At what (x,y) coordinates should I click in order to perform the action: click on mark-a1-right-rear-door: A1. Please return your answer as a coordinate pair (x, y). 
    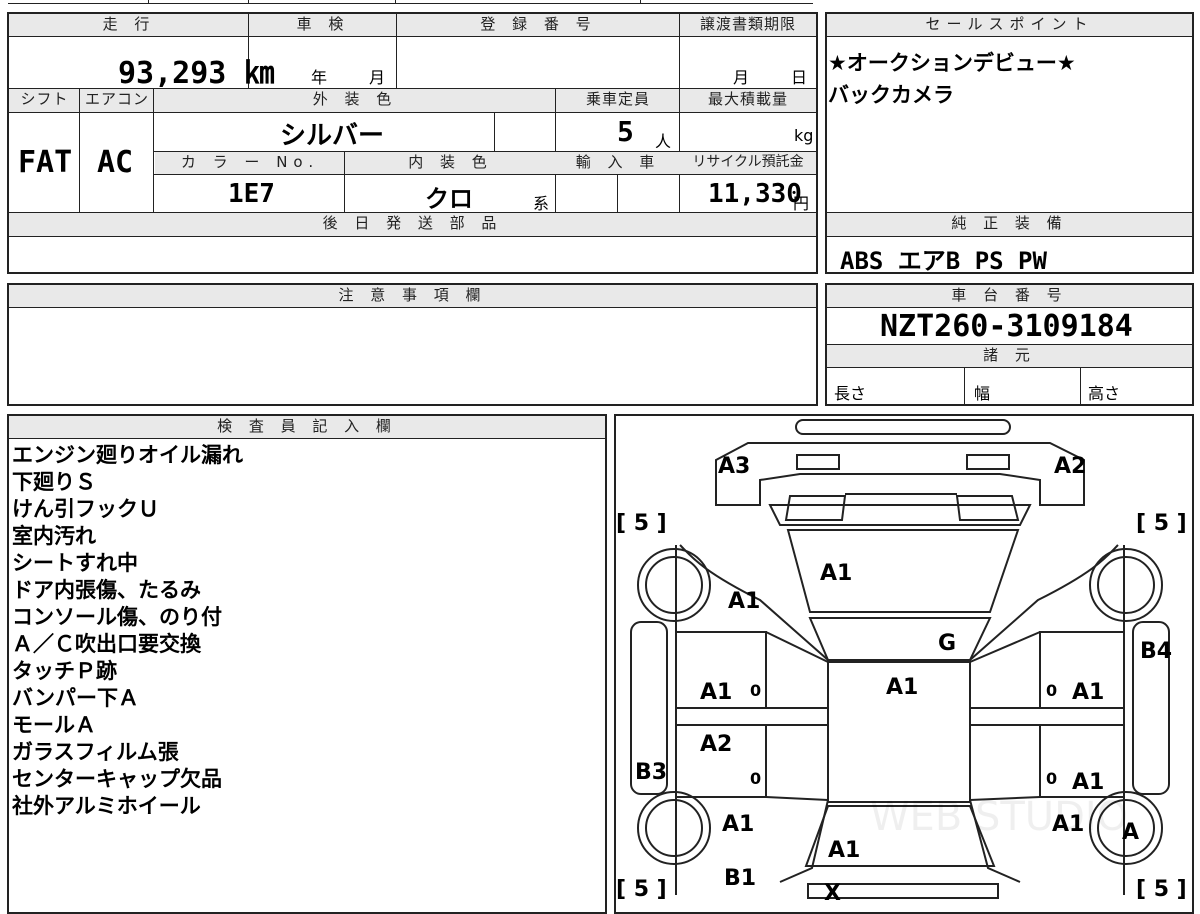
    Looking at the image, I should click on (1088, 782).